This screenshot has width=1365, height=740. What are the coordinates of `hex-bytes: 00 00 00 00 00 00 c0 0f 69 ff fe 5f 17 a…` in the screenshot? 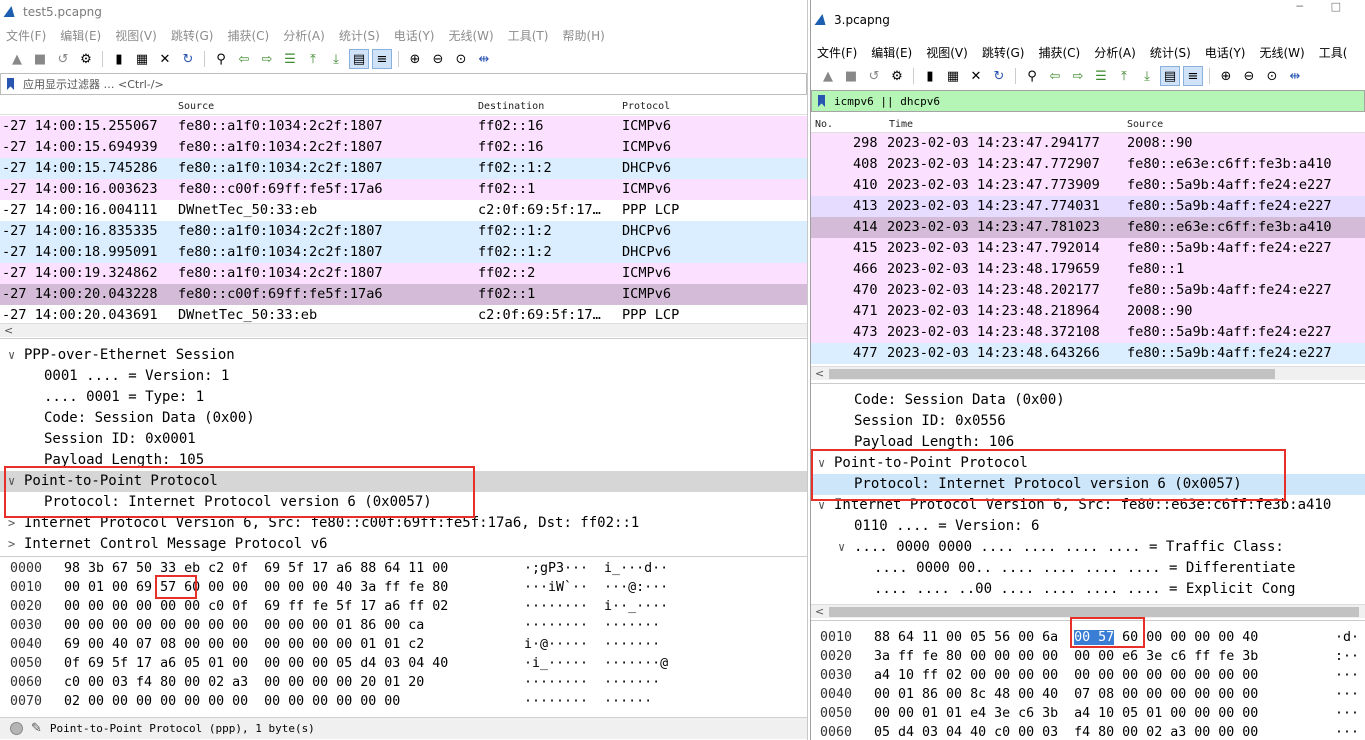 It's located at (256, 606).